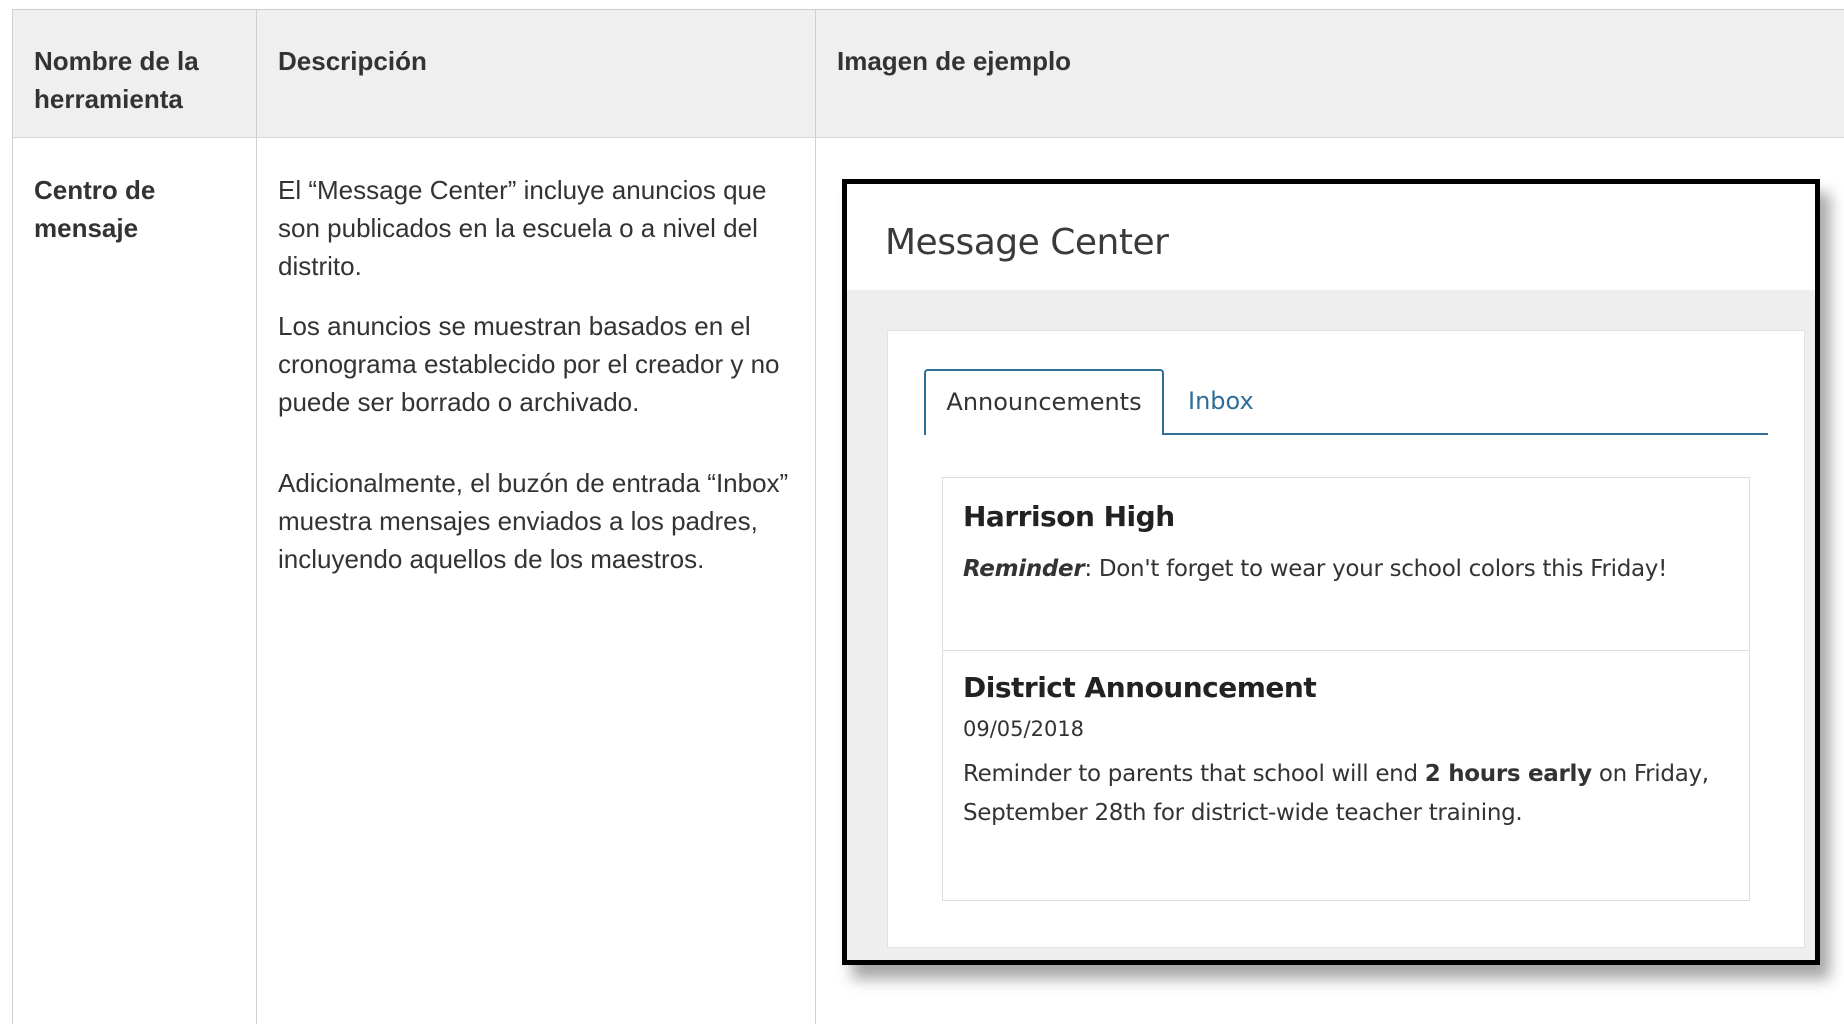 The height and width of the screenshot is (1024, 1844). What do you see at coordinates (1508, 774) in the screenshot?
I see `announcement-text-bold: 2 hours early` at bounding box center [1508, 774].